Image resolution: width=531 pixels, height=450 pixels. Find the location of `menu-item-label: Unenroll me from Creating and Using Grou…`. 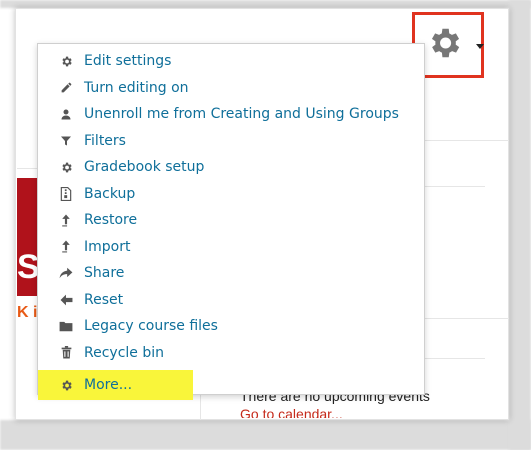

menu-item-label: Unenroll me from Creating and Using Grou… is located at coordinates (241, 114).